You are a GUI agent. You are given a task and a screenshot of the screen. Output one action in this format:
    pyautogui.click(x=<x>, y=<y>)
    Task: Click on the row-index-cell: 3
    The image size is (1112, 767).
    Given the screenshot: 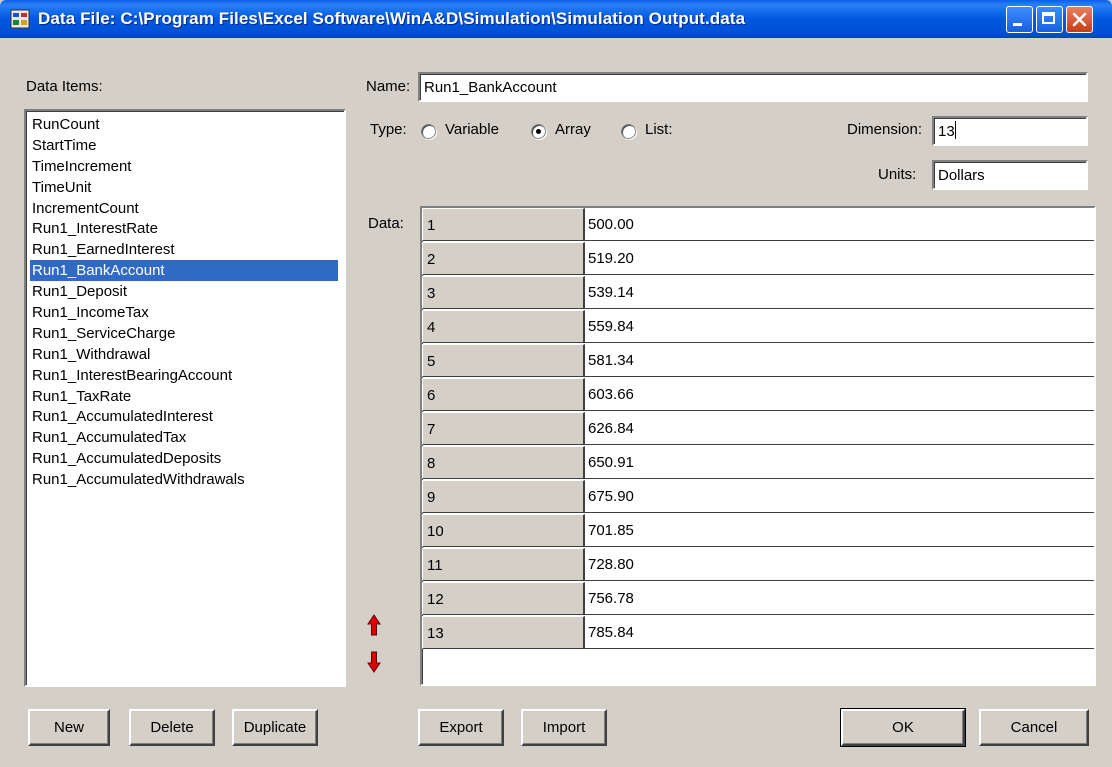 What is the action you would take?
    pyautogui.click(x=503, y=292)
    